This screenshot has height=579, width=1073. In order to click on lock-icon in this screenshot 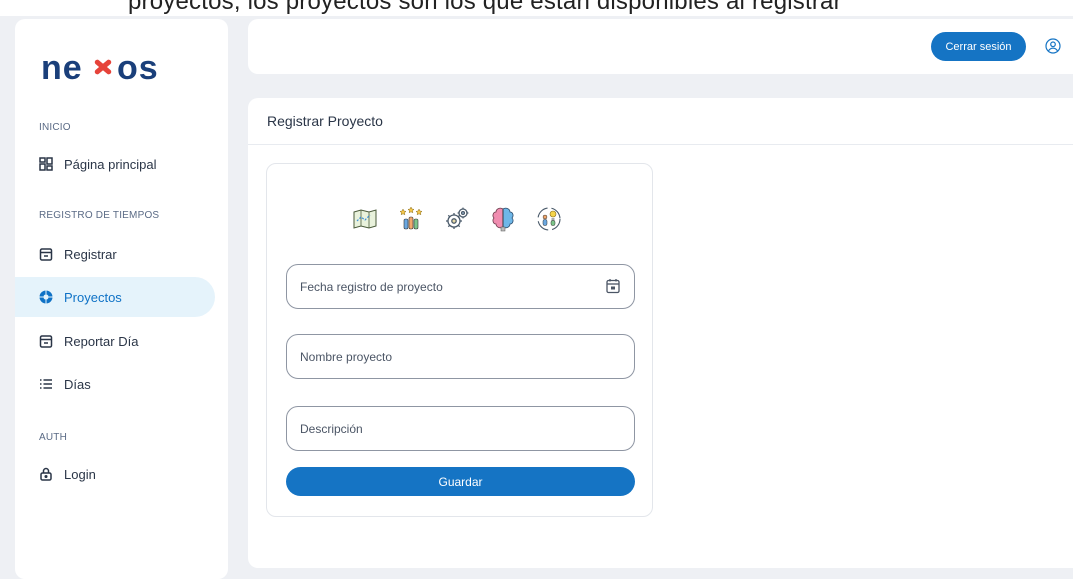, I will do `click(46, 474)`.